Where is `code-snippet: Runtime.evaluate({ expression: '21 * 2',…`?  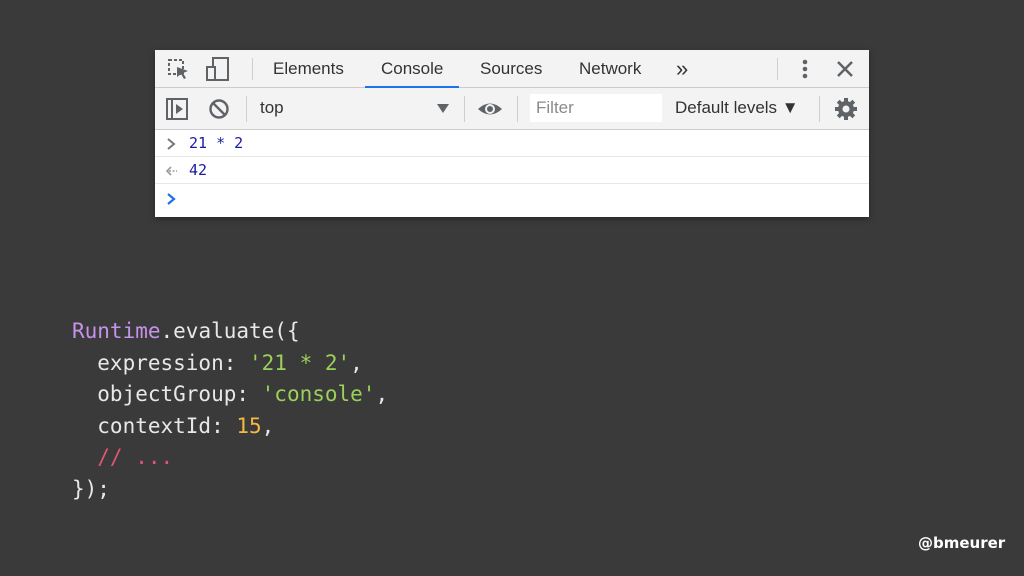 code-snippet: Runtime.evaluate({ expression: '21 * 2',… is located at coordinates (230, 410).